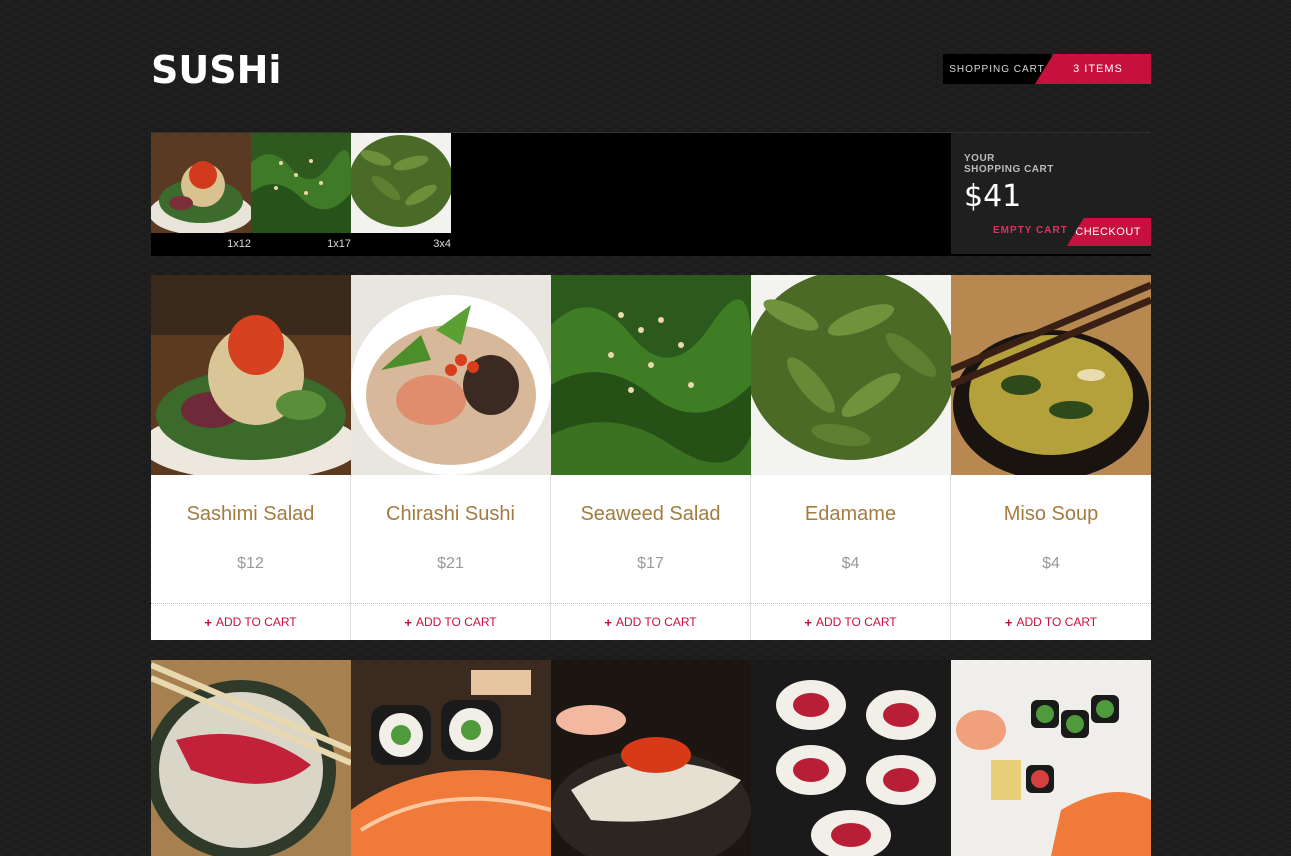 The width and height of the screenshot is (1291, 856). Describe the element at coordinates (650, 514) in the screenshot. I see `product-name: Seaweed Salad` at that location.